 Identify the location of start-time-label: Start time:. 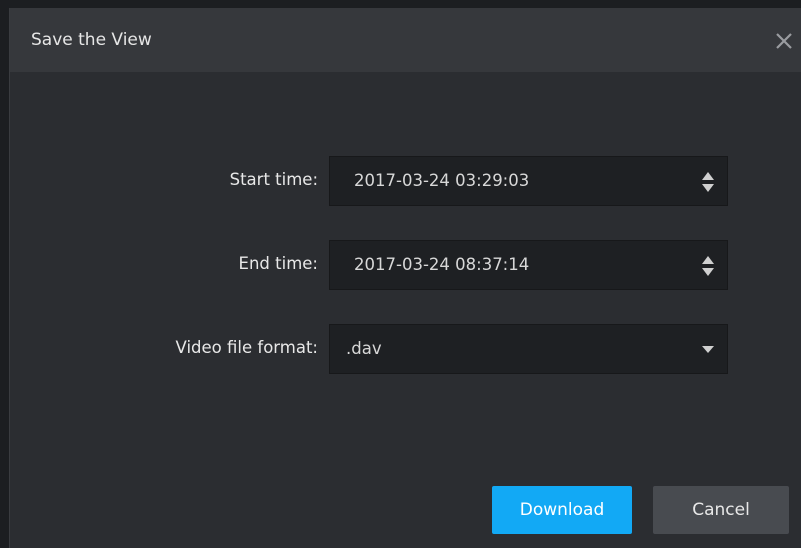
(273, 179).